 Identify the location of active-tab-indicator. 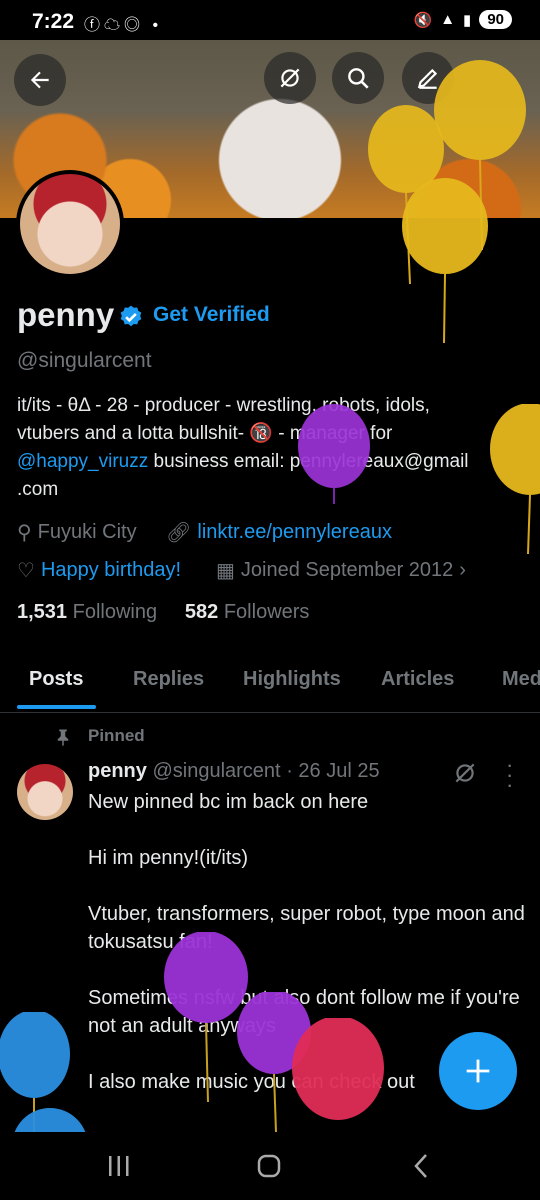
(56, 707).